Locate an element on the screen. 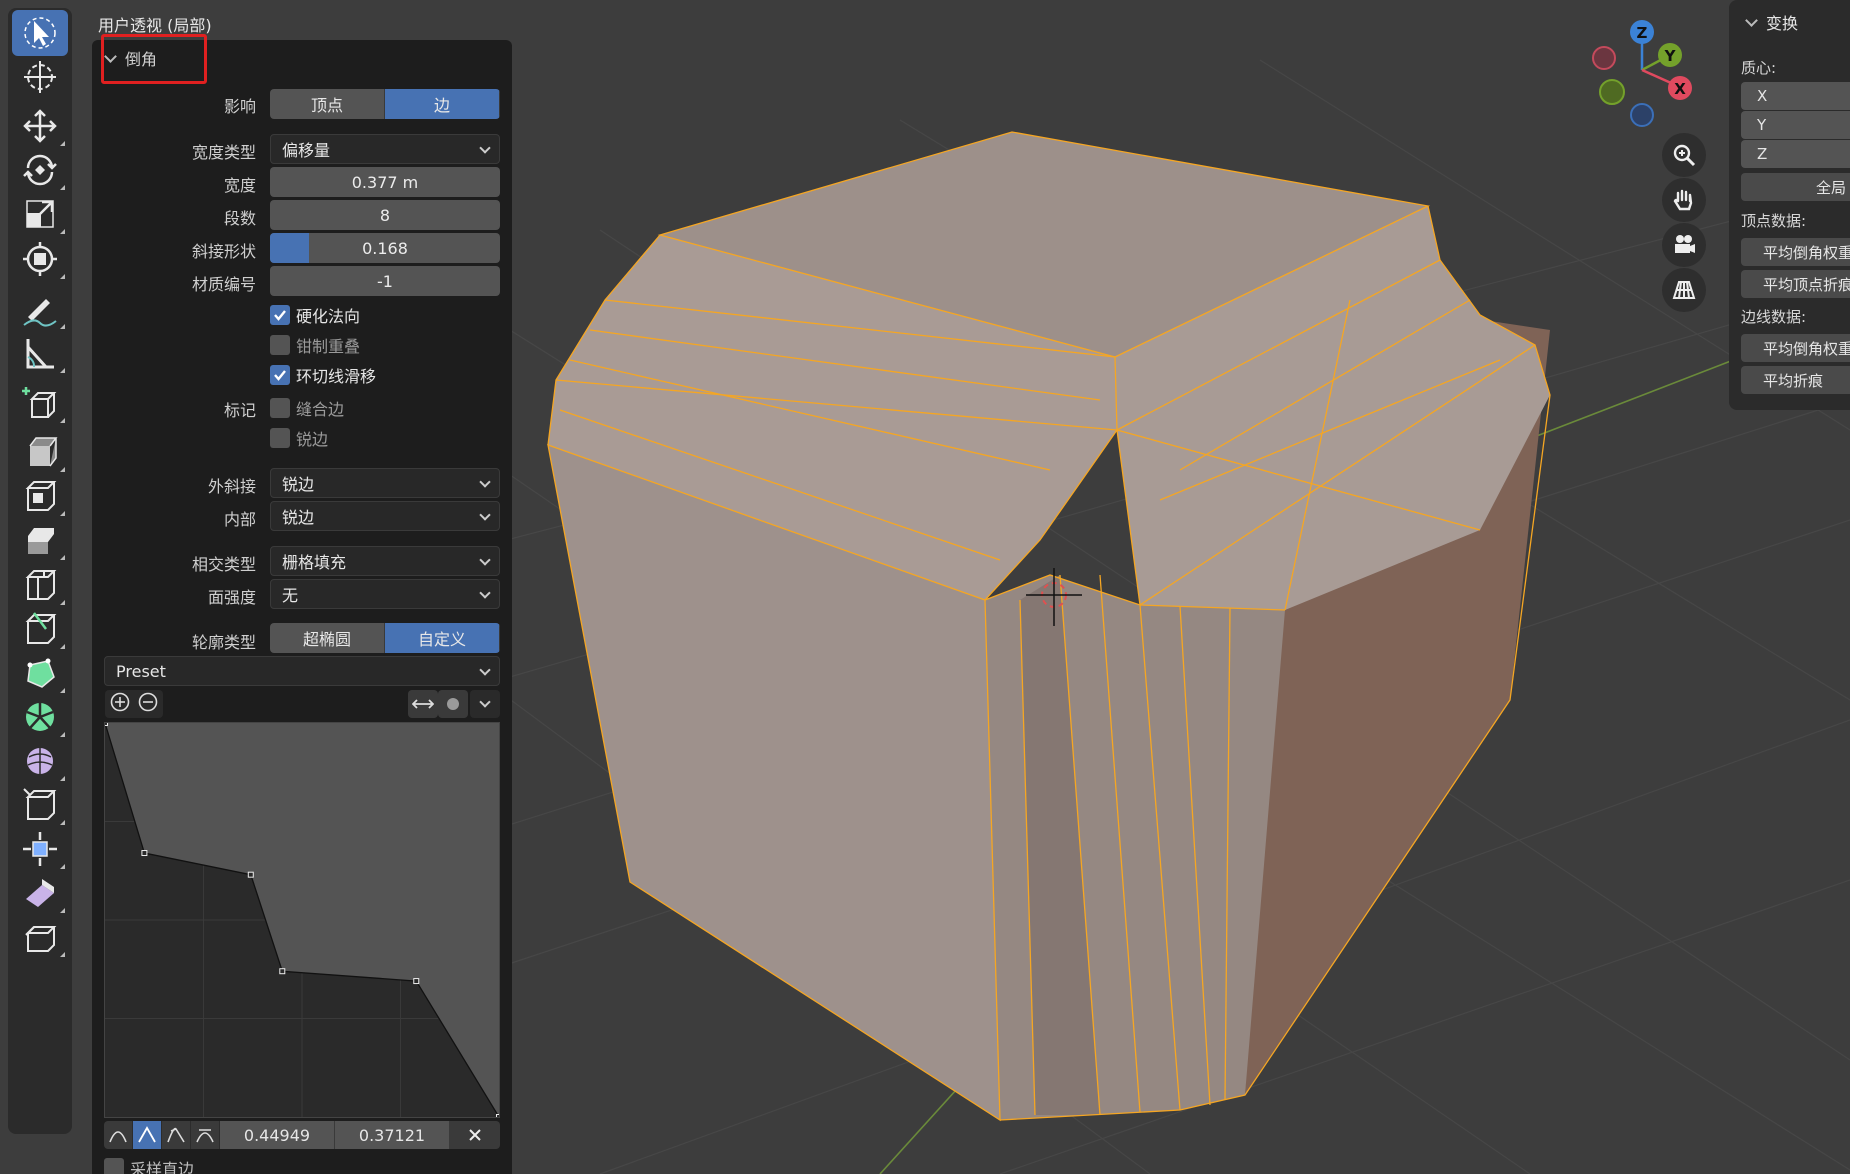  knife-icon is located at coordinates (41, 628).